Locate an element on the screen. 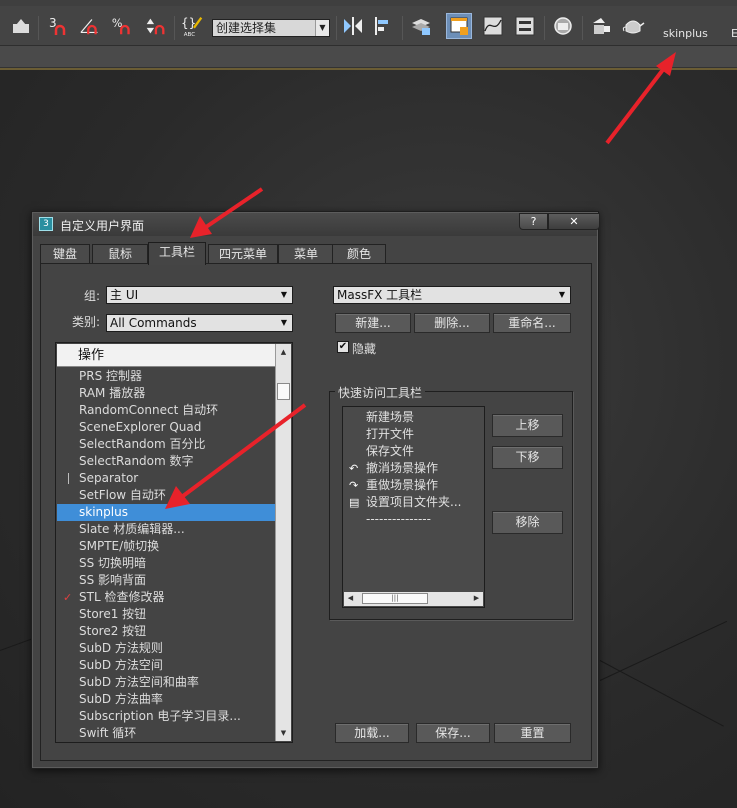 The image size is (737, 808). list-item: Swift 循环 is located at coordinates (166, 733).